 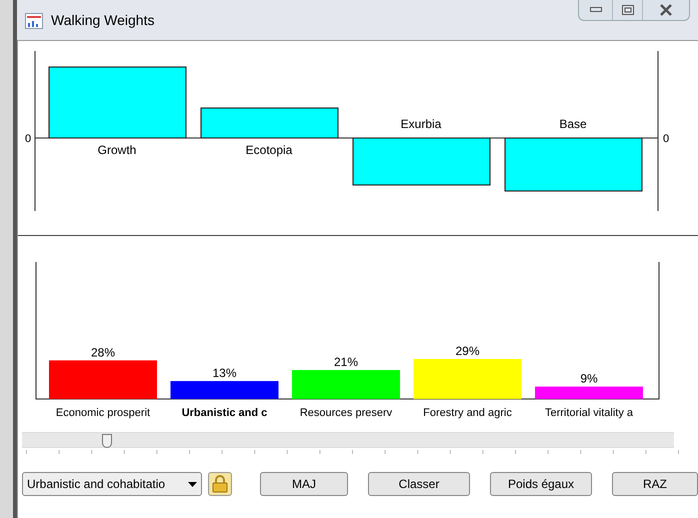 What do you see at coordinates (467, 413) in the screenshot?
I see `category-label: Forestry and agric` at bounding box center [467, 413].